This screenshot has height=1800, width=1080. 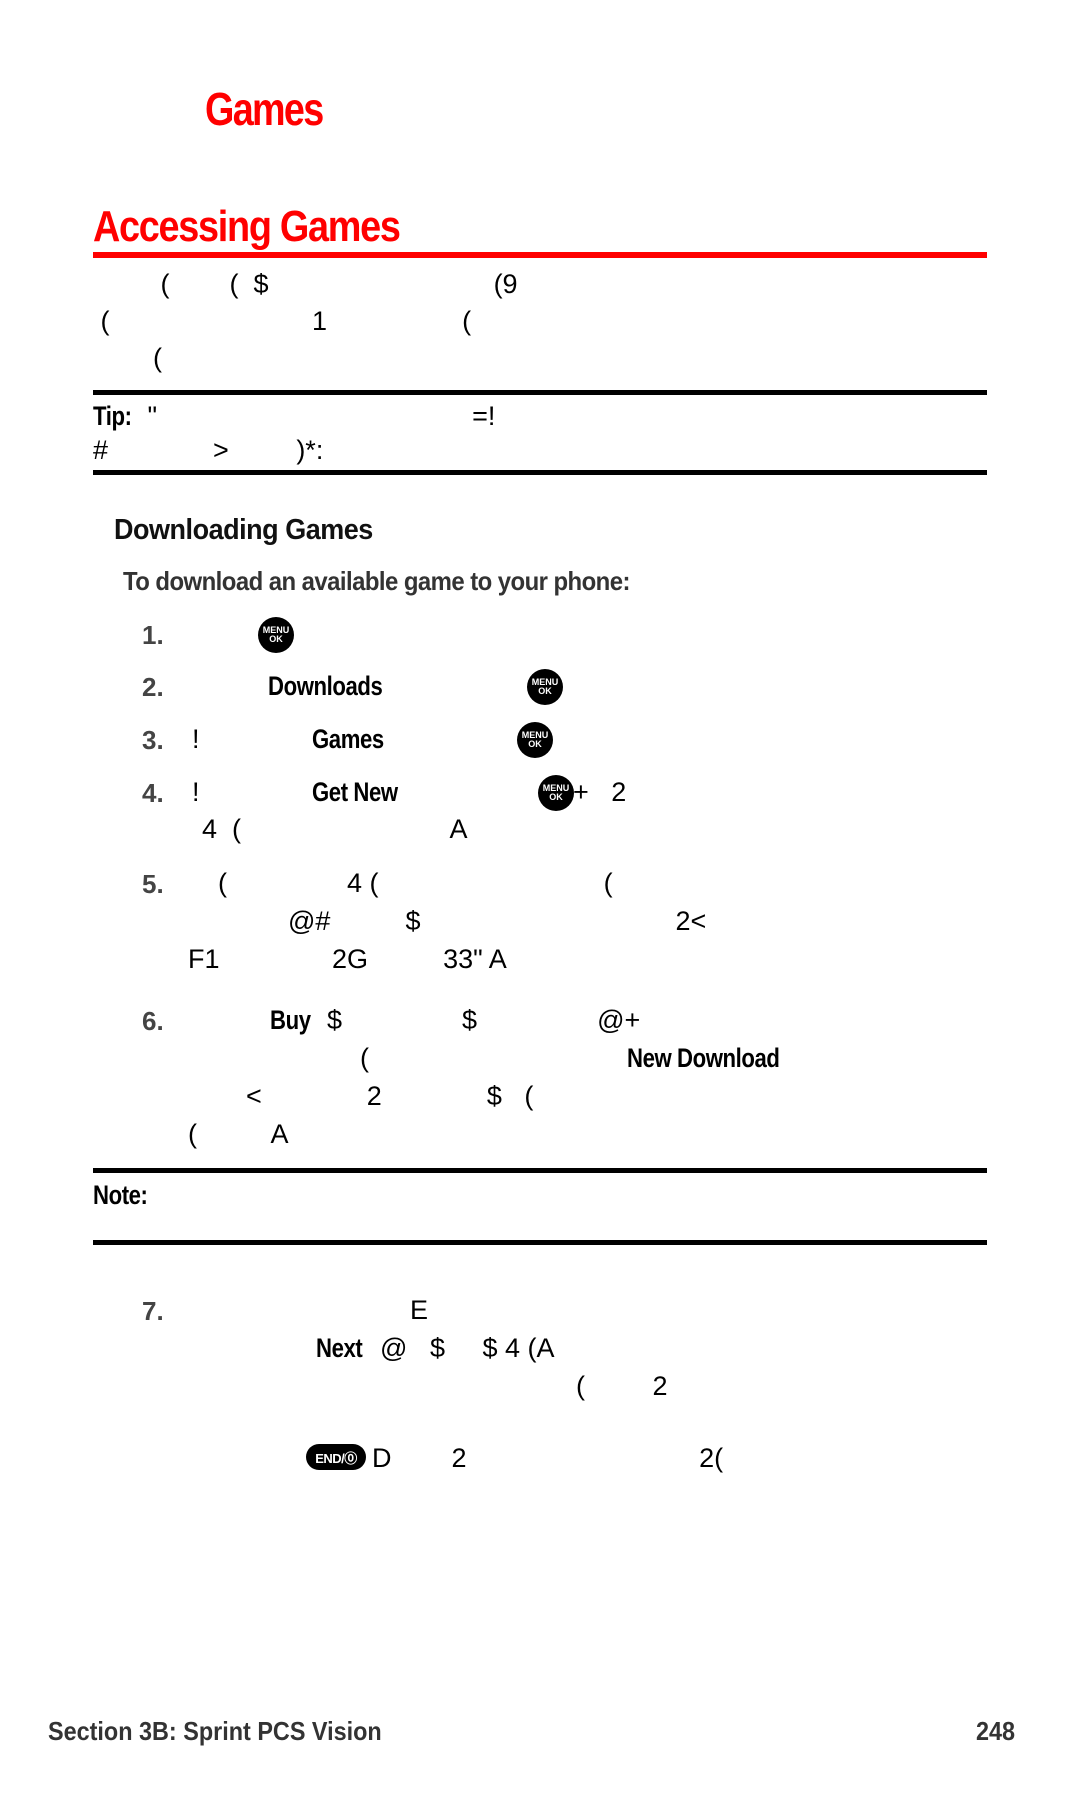 I want to click on note-label: Note:, so click(x=120, y=1195).